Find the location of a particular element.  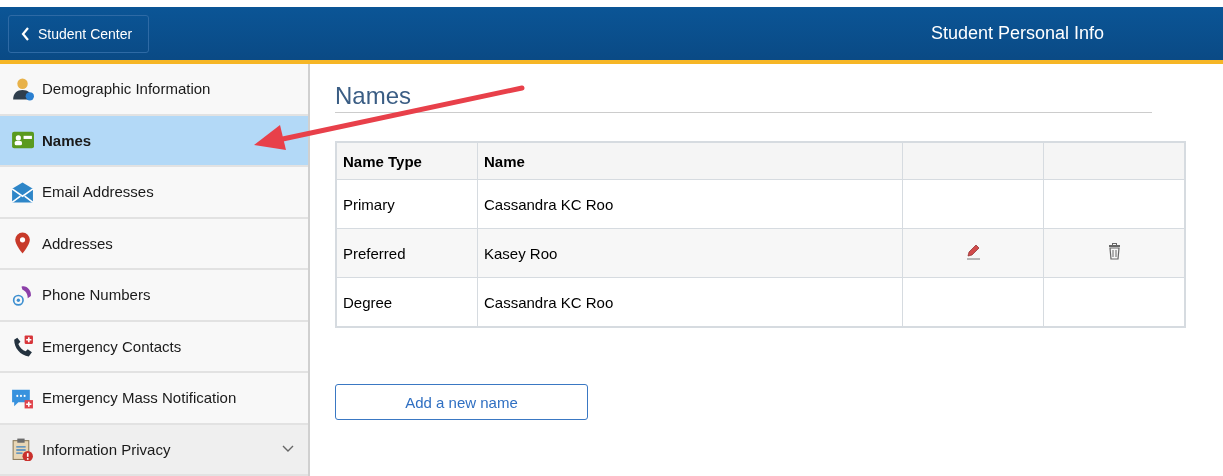

section-title: Names is located at coordinates (743, 97).